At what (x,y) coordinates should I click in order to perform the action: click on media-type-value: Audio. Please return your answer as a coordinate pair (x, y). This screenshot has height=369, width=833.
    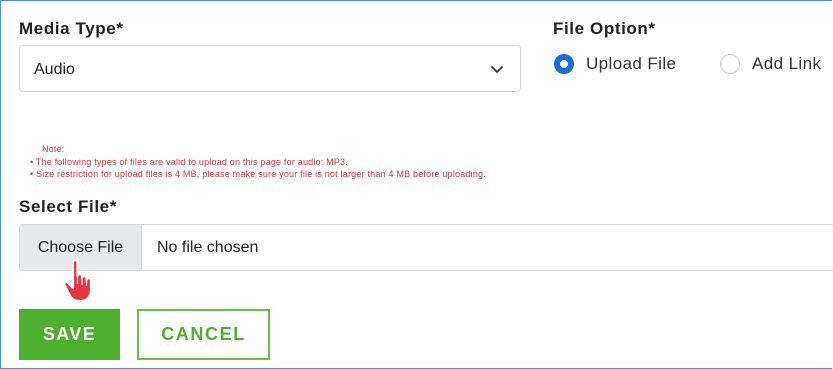
    Looking at the image, I should click on (54, 69).